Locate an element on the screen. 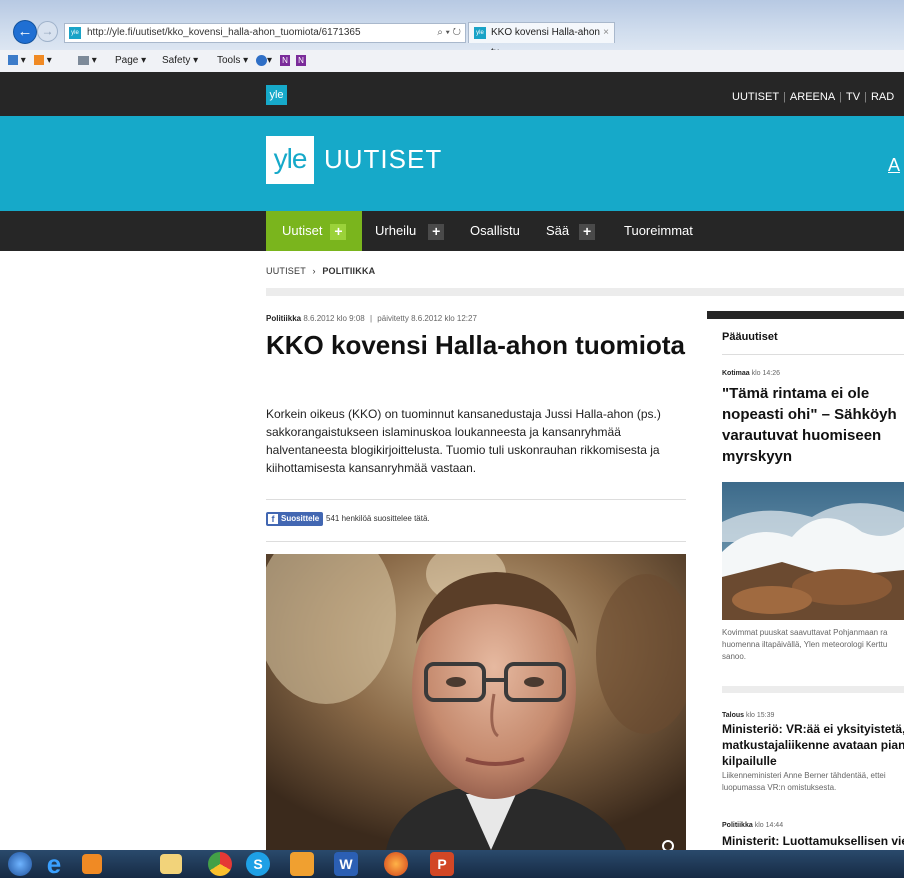 Image resolution: width=904 pixels, height=879 pixels. main-nav is located at coordinates (452, 231).